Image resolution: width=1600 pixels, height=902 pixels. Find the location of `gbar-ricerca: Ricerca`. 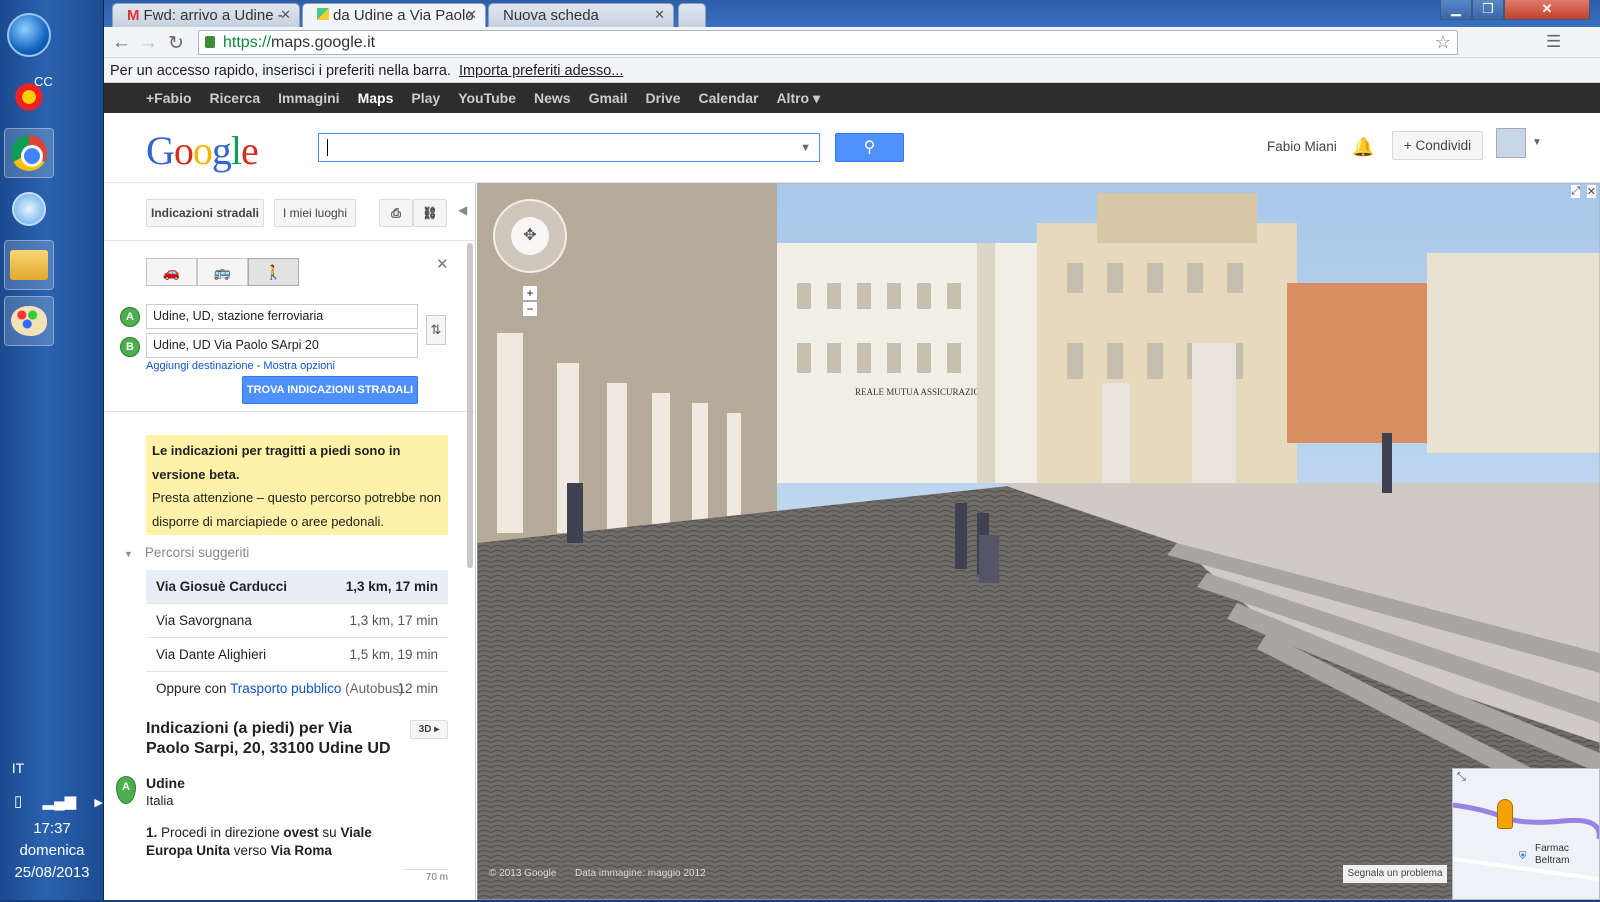

gbar-ricerca: Ricerca is located at coordinates (235, 98).